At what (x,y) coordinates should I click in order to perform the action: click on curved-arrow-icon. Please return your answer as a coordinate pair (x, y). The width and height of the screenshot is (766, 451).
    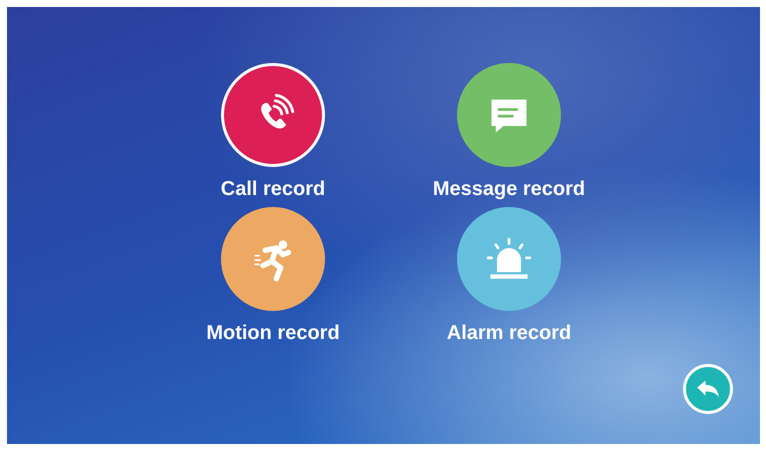
    Looking at the image, I should click on (708, 389).